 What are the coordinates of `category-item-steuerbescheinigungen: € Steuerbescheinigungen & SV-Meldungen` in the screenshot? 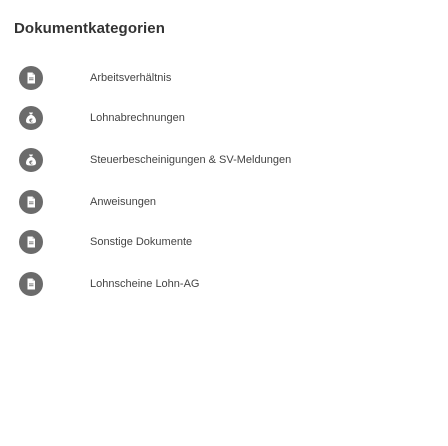 It's located at (224, 160).